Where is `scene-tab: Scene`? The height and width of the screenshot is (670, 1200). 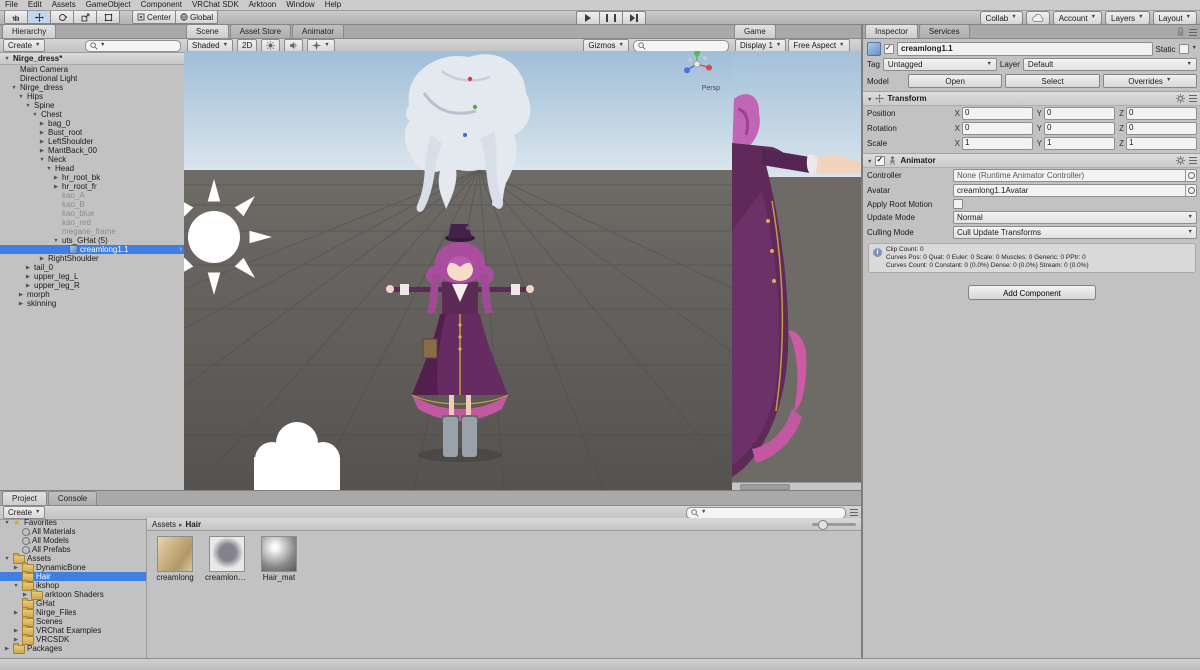 scene-tab: Scene is located at coordinates (207, 31).